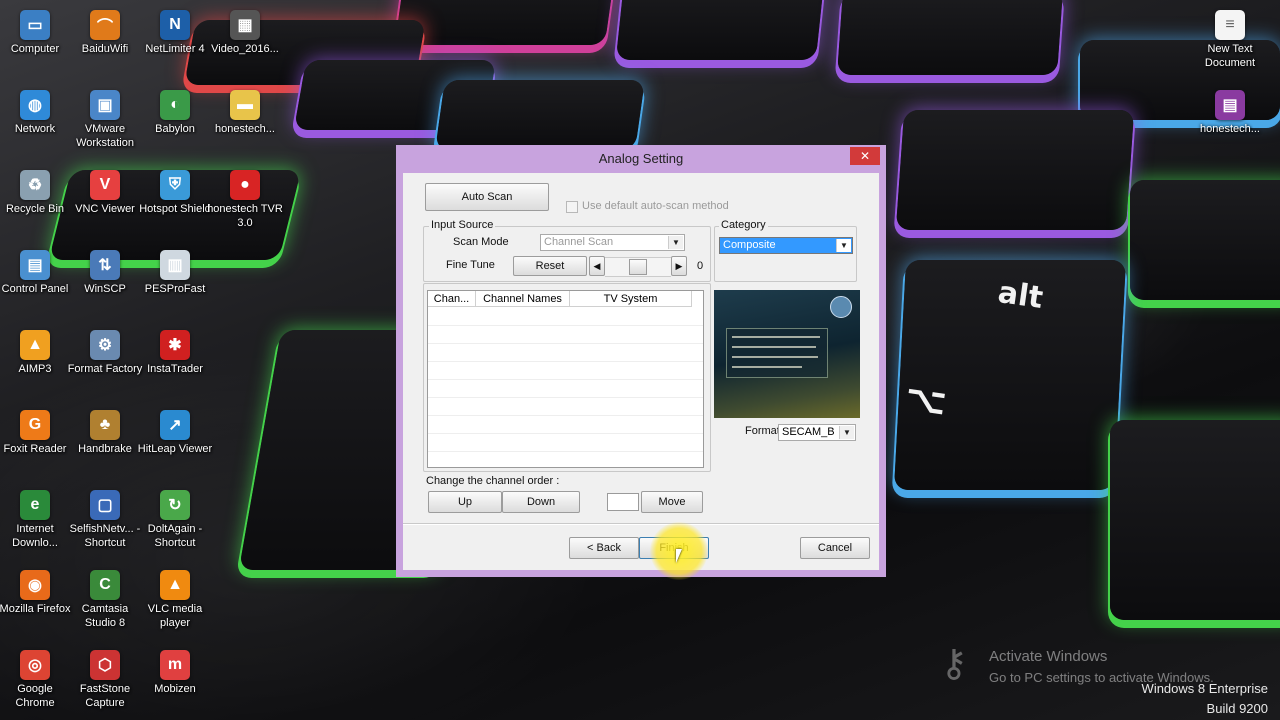 This screenshot has height=720, width=1280. I want to click on channel-list: Chan... Channel Names TV System, so click(565, 379).